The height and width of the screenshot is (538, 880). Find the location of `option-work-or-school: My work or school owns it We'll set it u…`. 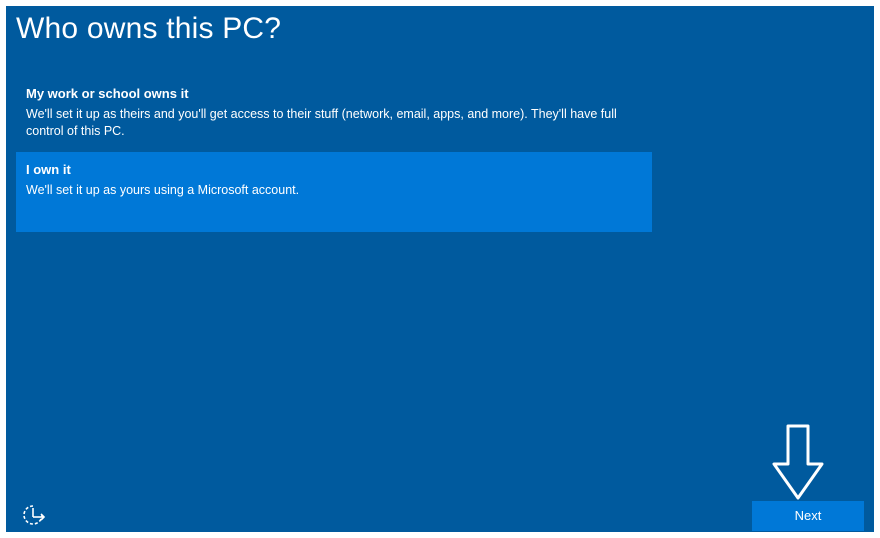

option-work-or-school: My work or school owns it We'll set it u… is located at coordinates (334, 116).